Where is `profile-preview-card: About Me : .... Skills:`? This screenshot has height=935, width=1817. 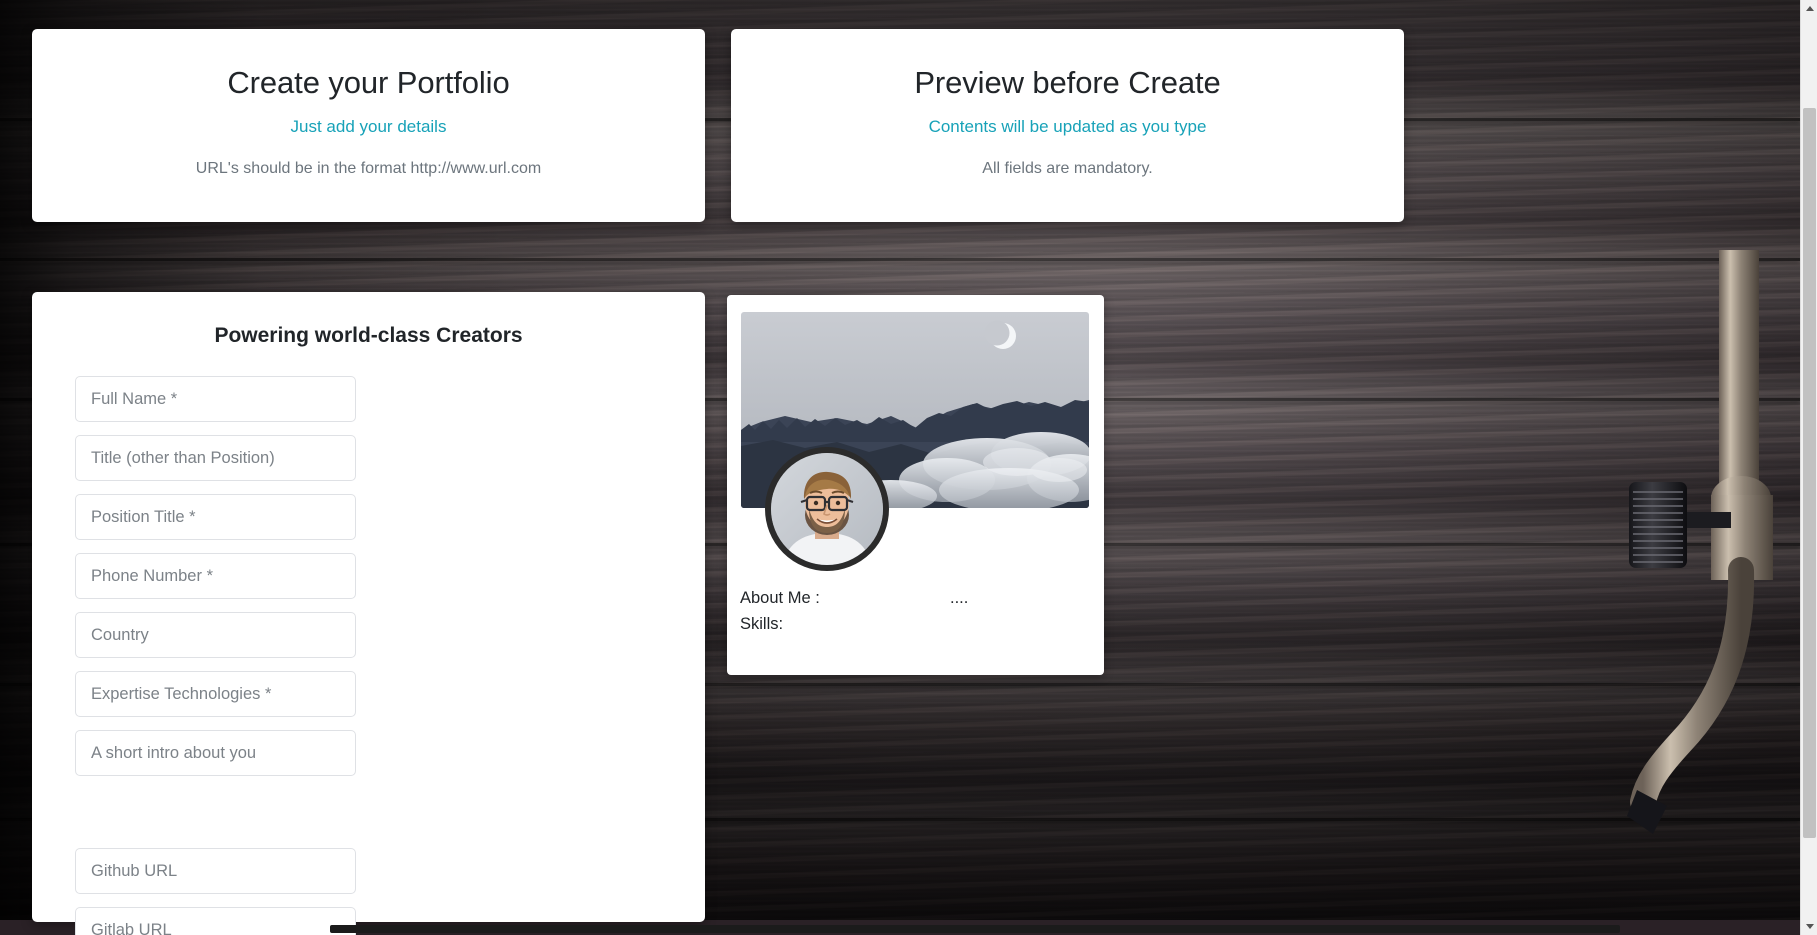
profile-preview-card: About Me : .... Skills: is located at coordinates (915, 485).